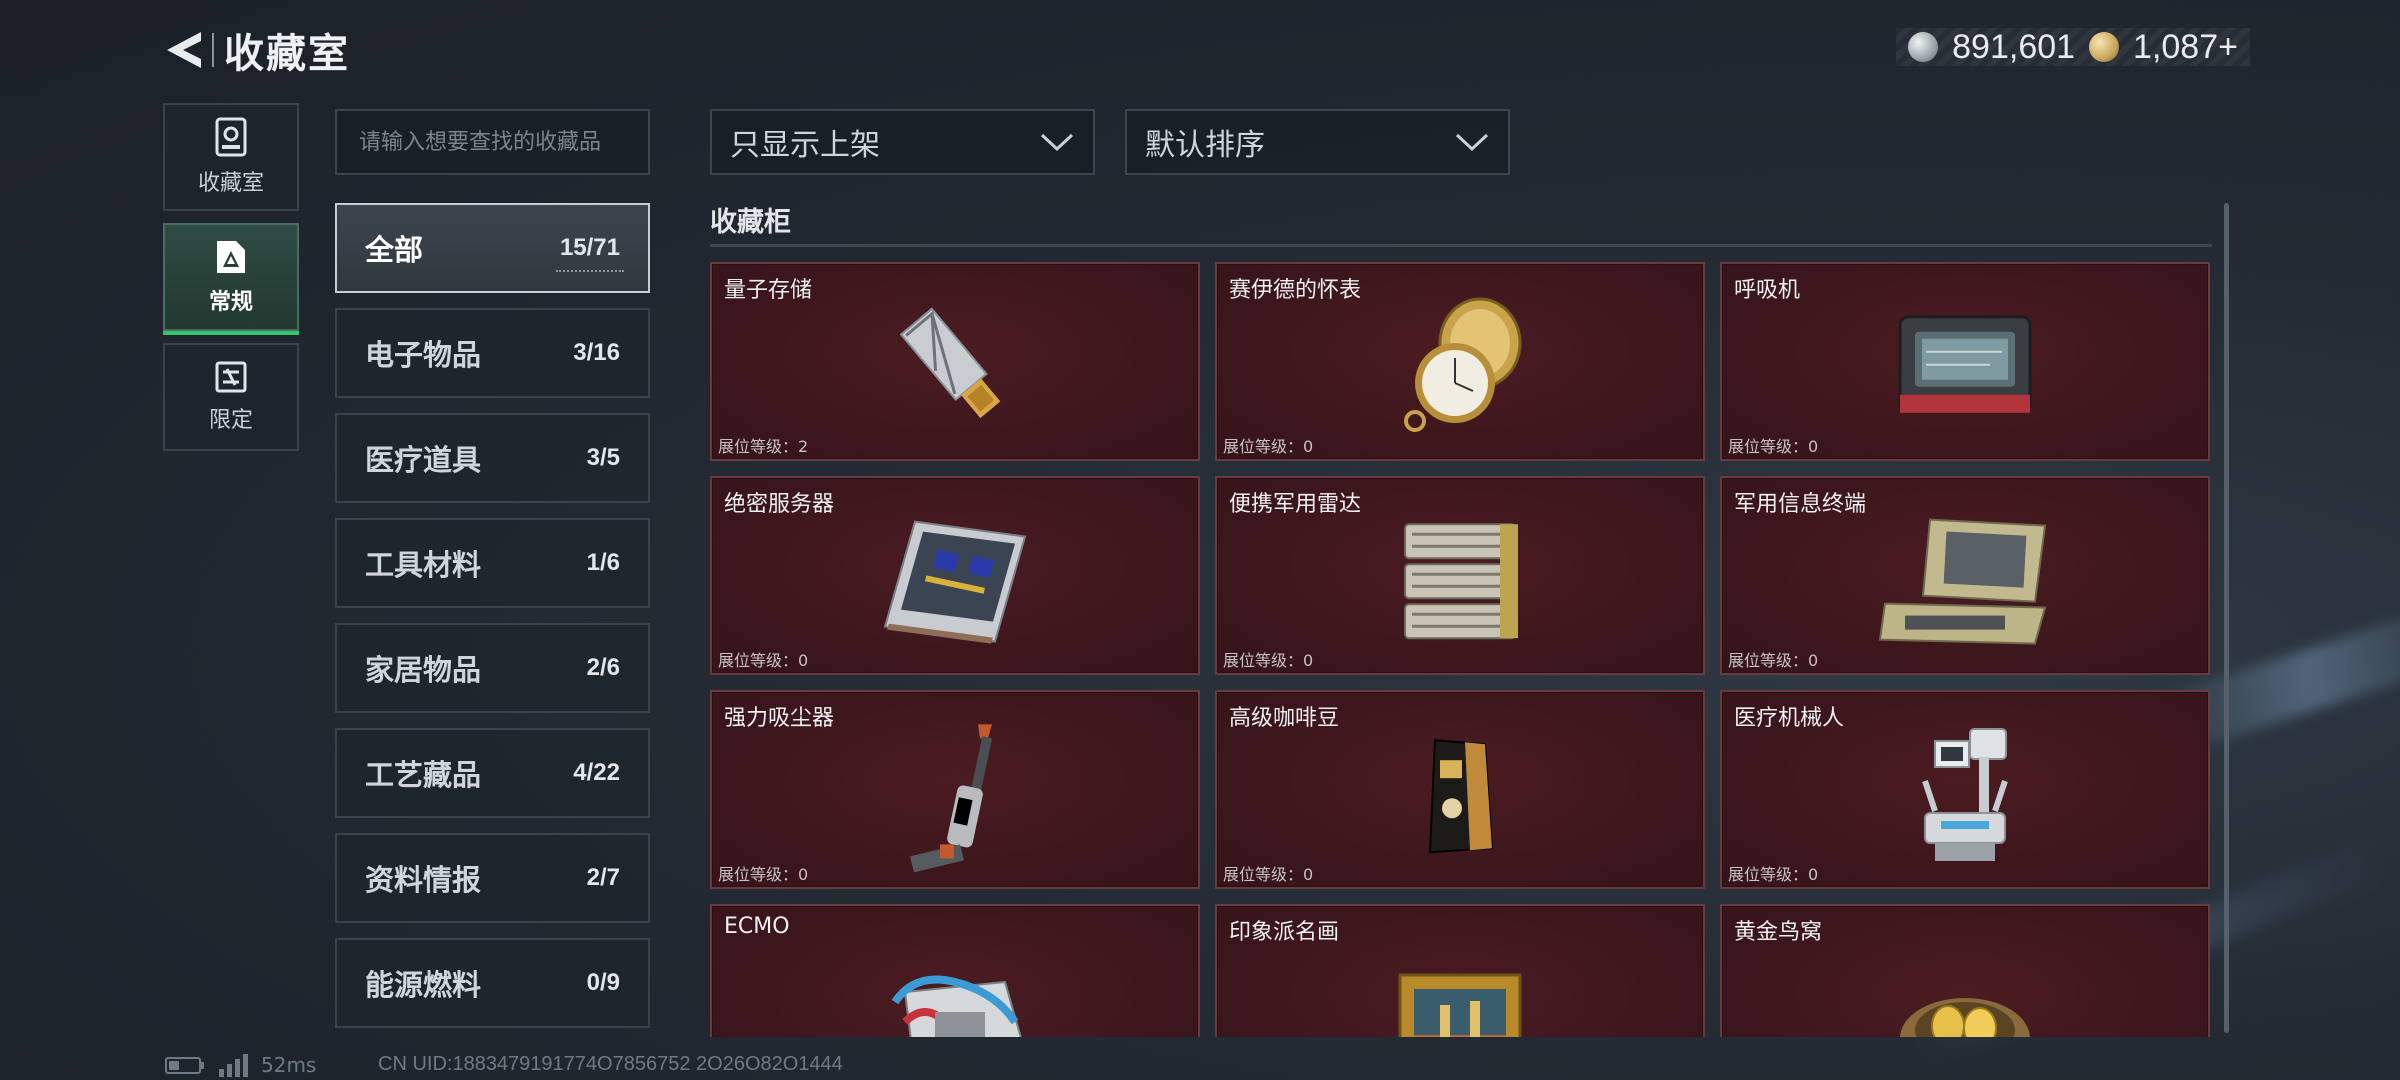 This screenshot has width=2400, height=1080. What do you see at coordinates (492, 563) in the screenshot?
I see `category-tools: 工具材料 1/6` at bounding box center [492, 563].